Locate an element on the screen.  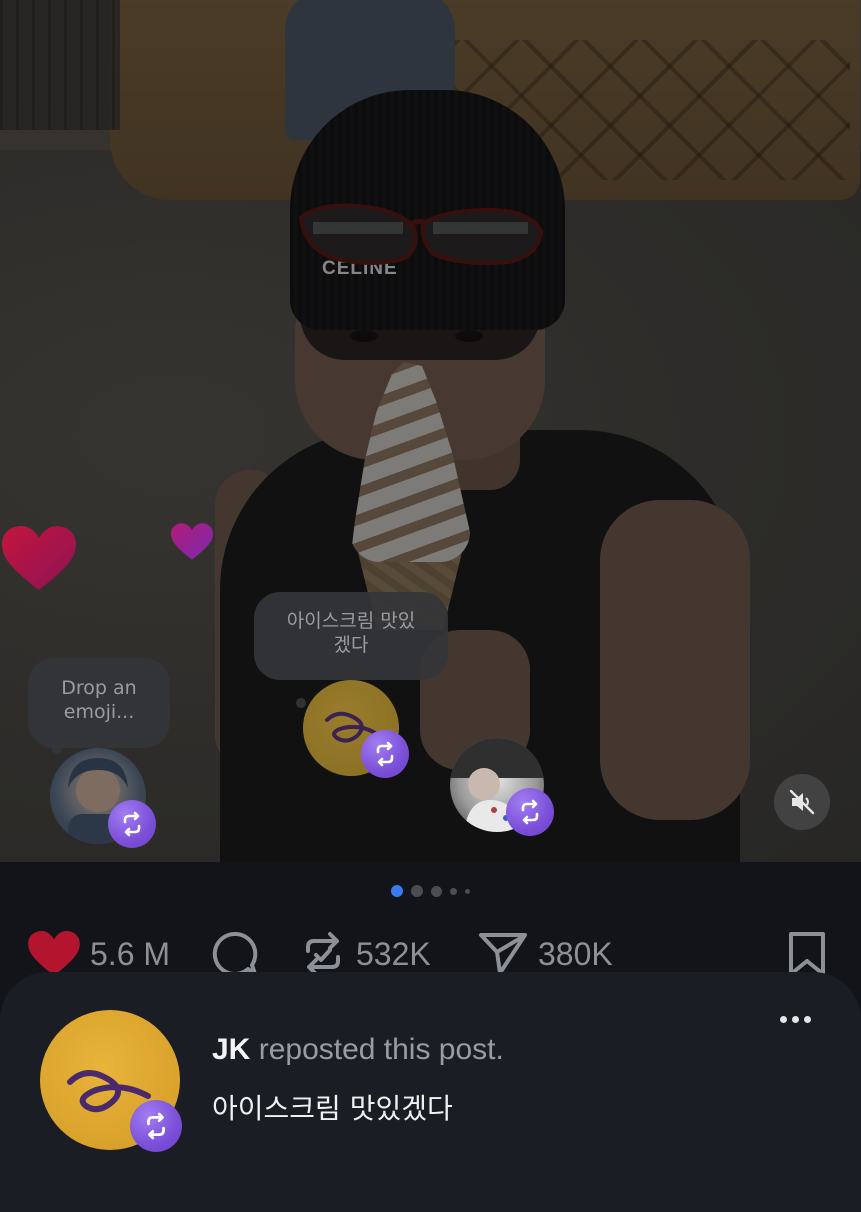
emoji-bubble-line1: Drop an is located at coordinates (99, 688).